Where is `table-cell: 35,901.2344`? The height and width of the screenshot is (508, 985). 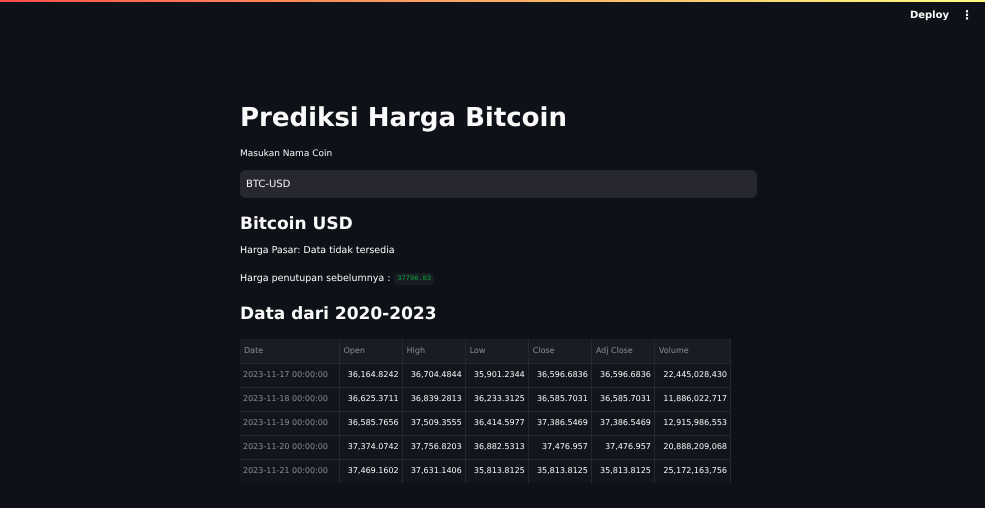
table-cell: 35,901.2344 is located at coordinates (496, 375).